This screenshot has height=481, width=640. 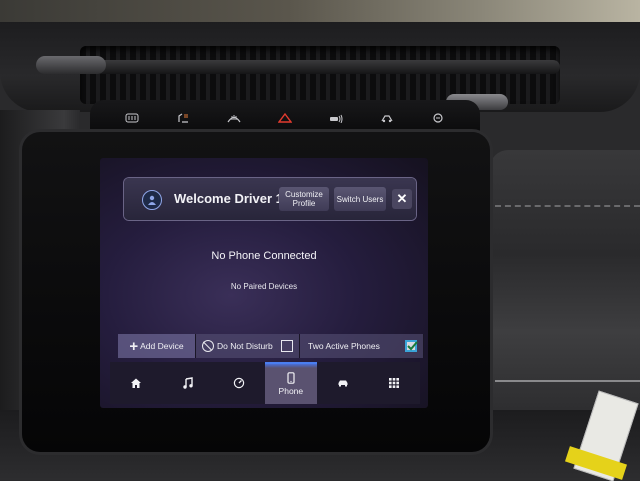 I want to click on parking-sensor-icon, so click(x=336, y=118).